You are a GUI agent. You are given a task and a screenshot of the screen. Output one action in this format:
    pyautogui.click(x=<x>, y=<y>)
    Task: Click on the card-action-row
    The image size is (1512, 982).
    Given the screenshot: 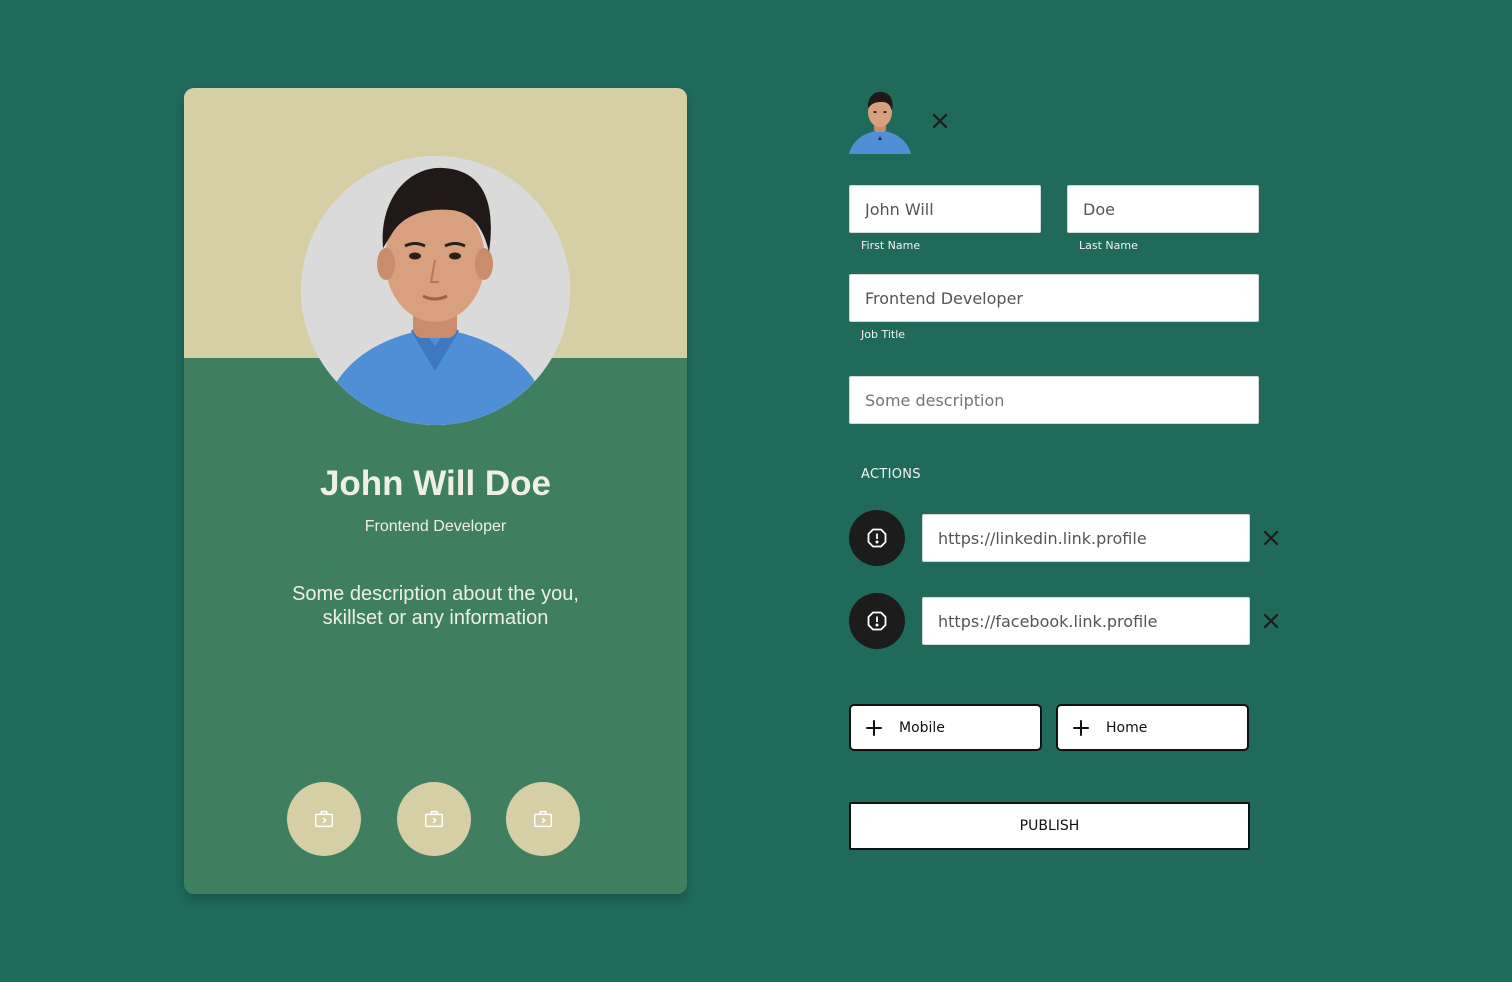 What is the action you would take?
    pyautogui.click(x=437, y=819)
    